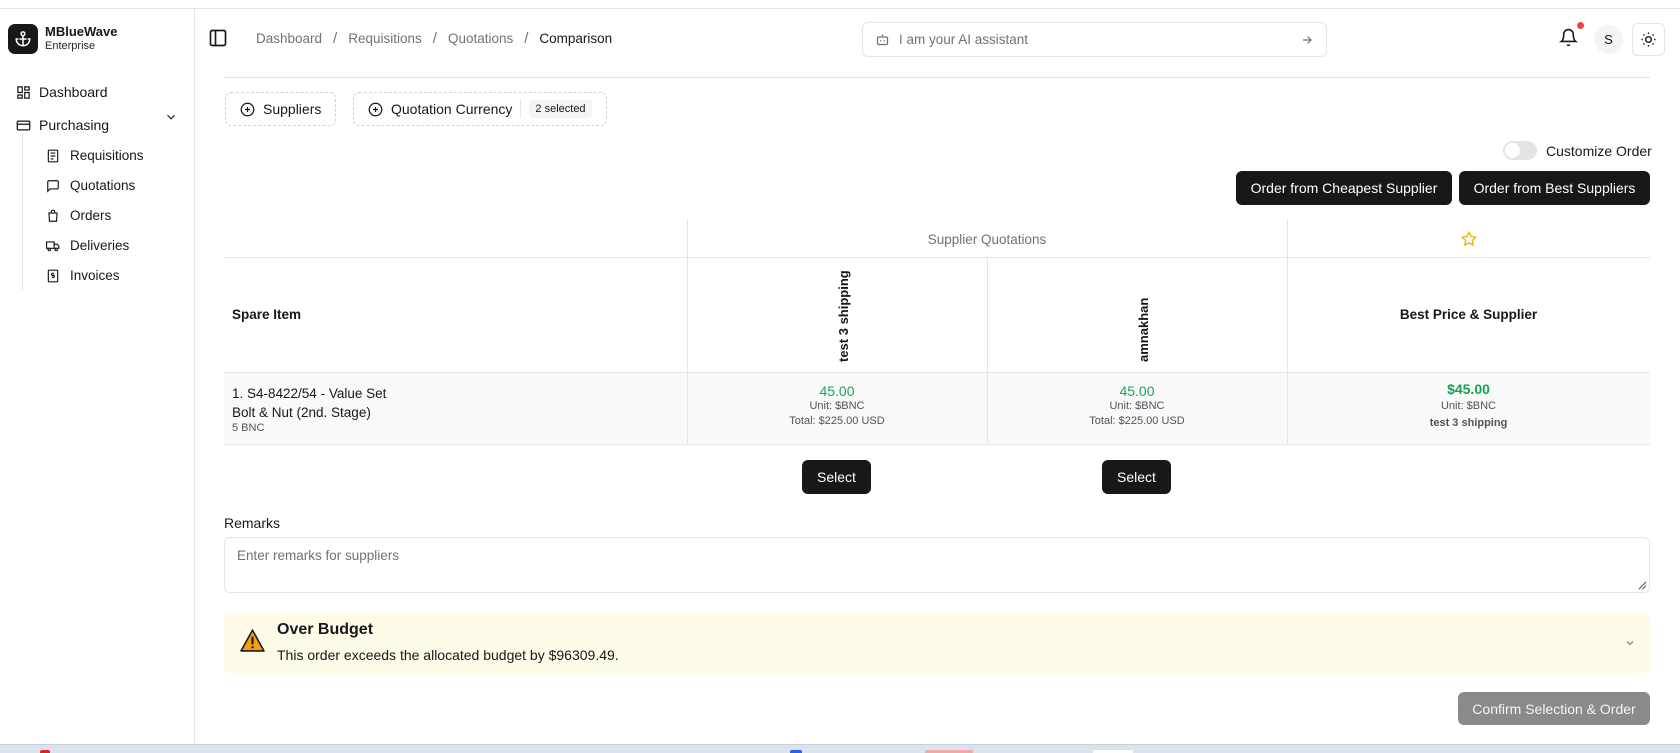 This screenshot has width=1680, height=753. Describe the element at coordinates (252, 523) in the screenshot. I see `remarks-label: Remarks` at that location.